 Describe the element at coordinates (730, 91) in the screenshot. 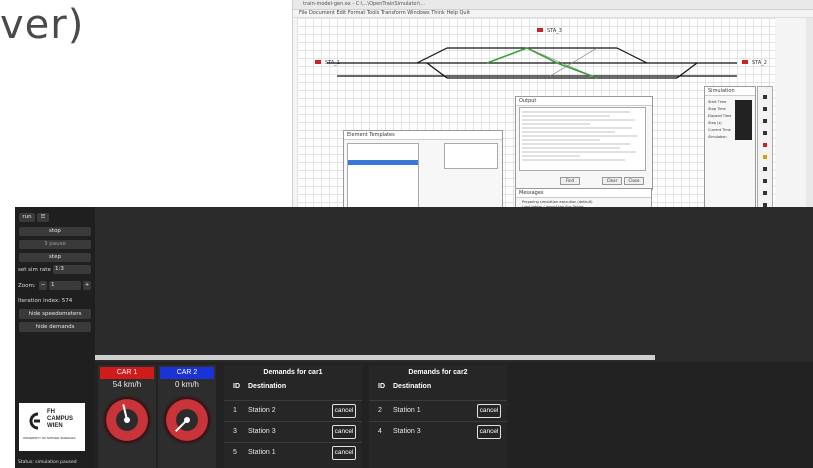

I see `simulation-title: Simulation` at that location.